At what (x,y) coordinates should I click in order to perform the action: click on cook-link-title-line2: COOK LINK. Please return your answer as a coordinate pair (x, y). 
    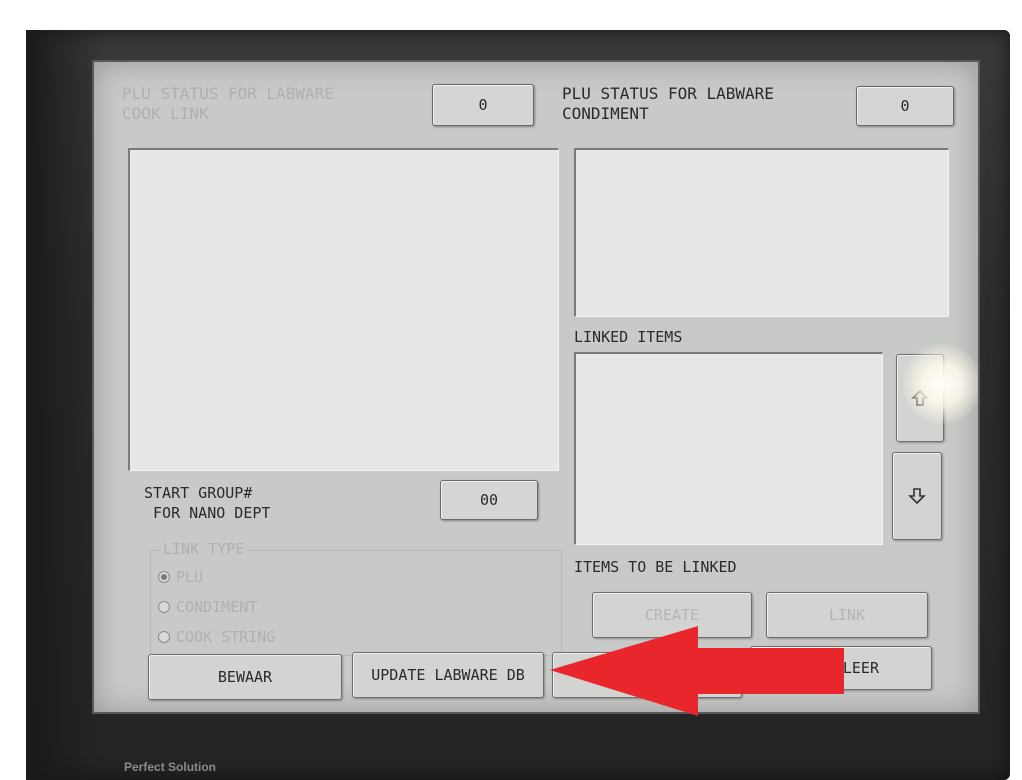
    Looking at the image, I should click on (165, 113).